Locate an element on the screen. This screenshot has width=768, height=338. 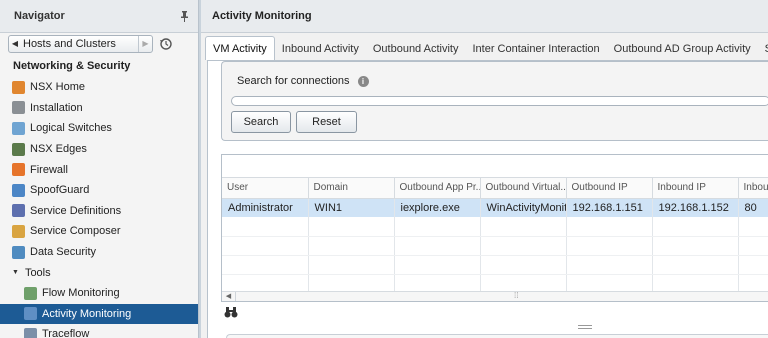
navigator-header: Navigator is located at coordinates (99, 16).